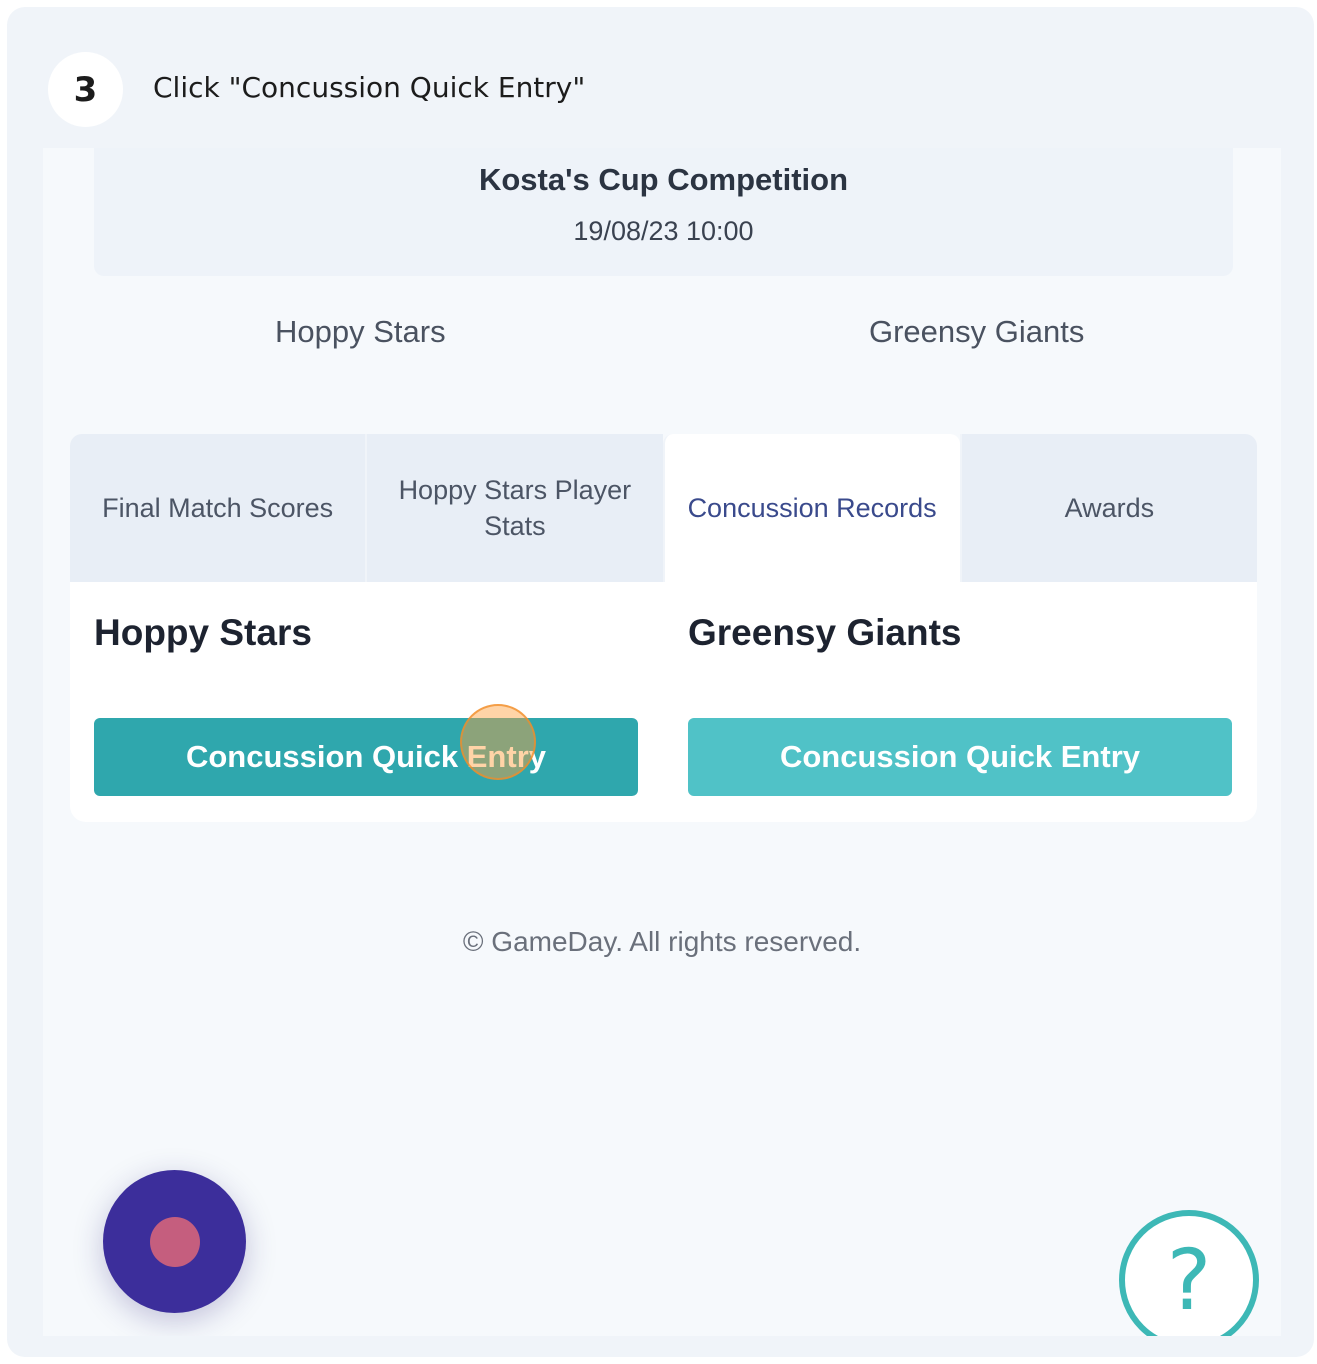  I want to click on tab-awards: Awards, so click(1108, 508).